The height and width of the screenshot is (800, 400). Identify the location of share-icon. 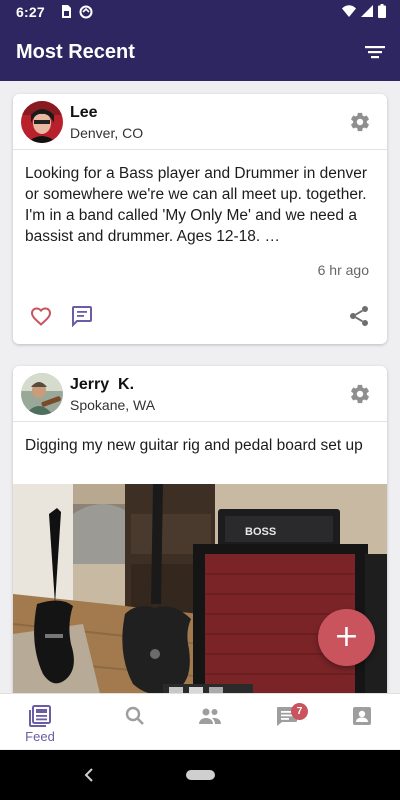
(359, 316).